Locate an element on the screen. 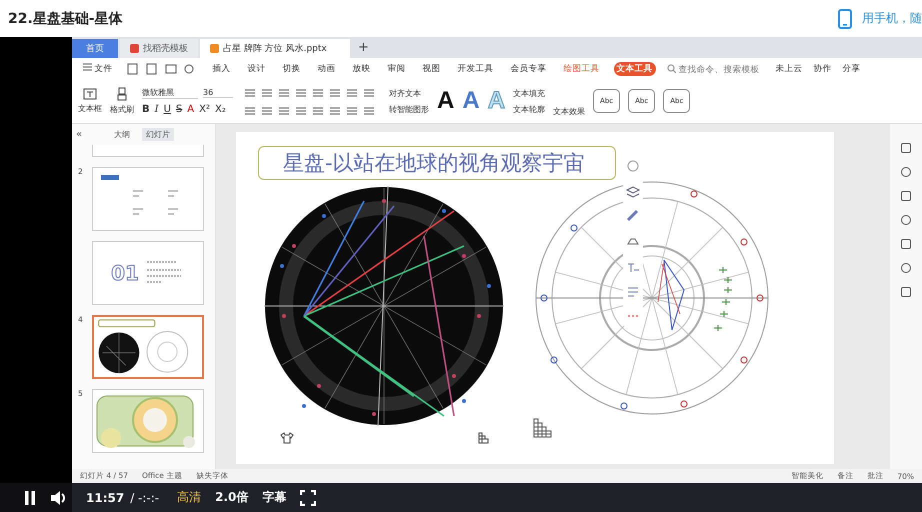  format-button: I is located at coordinates (156, 109).